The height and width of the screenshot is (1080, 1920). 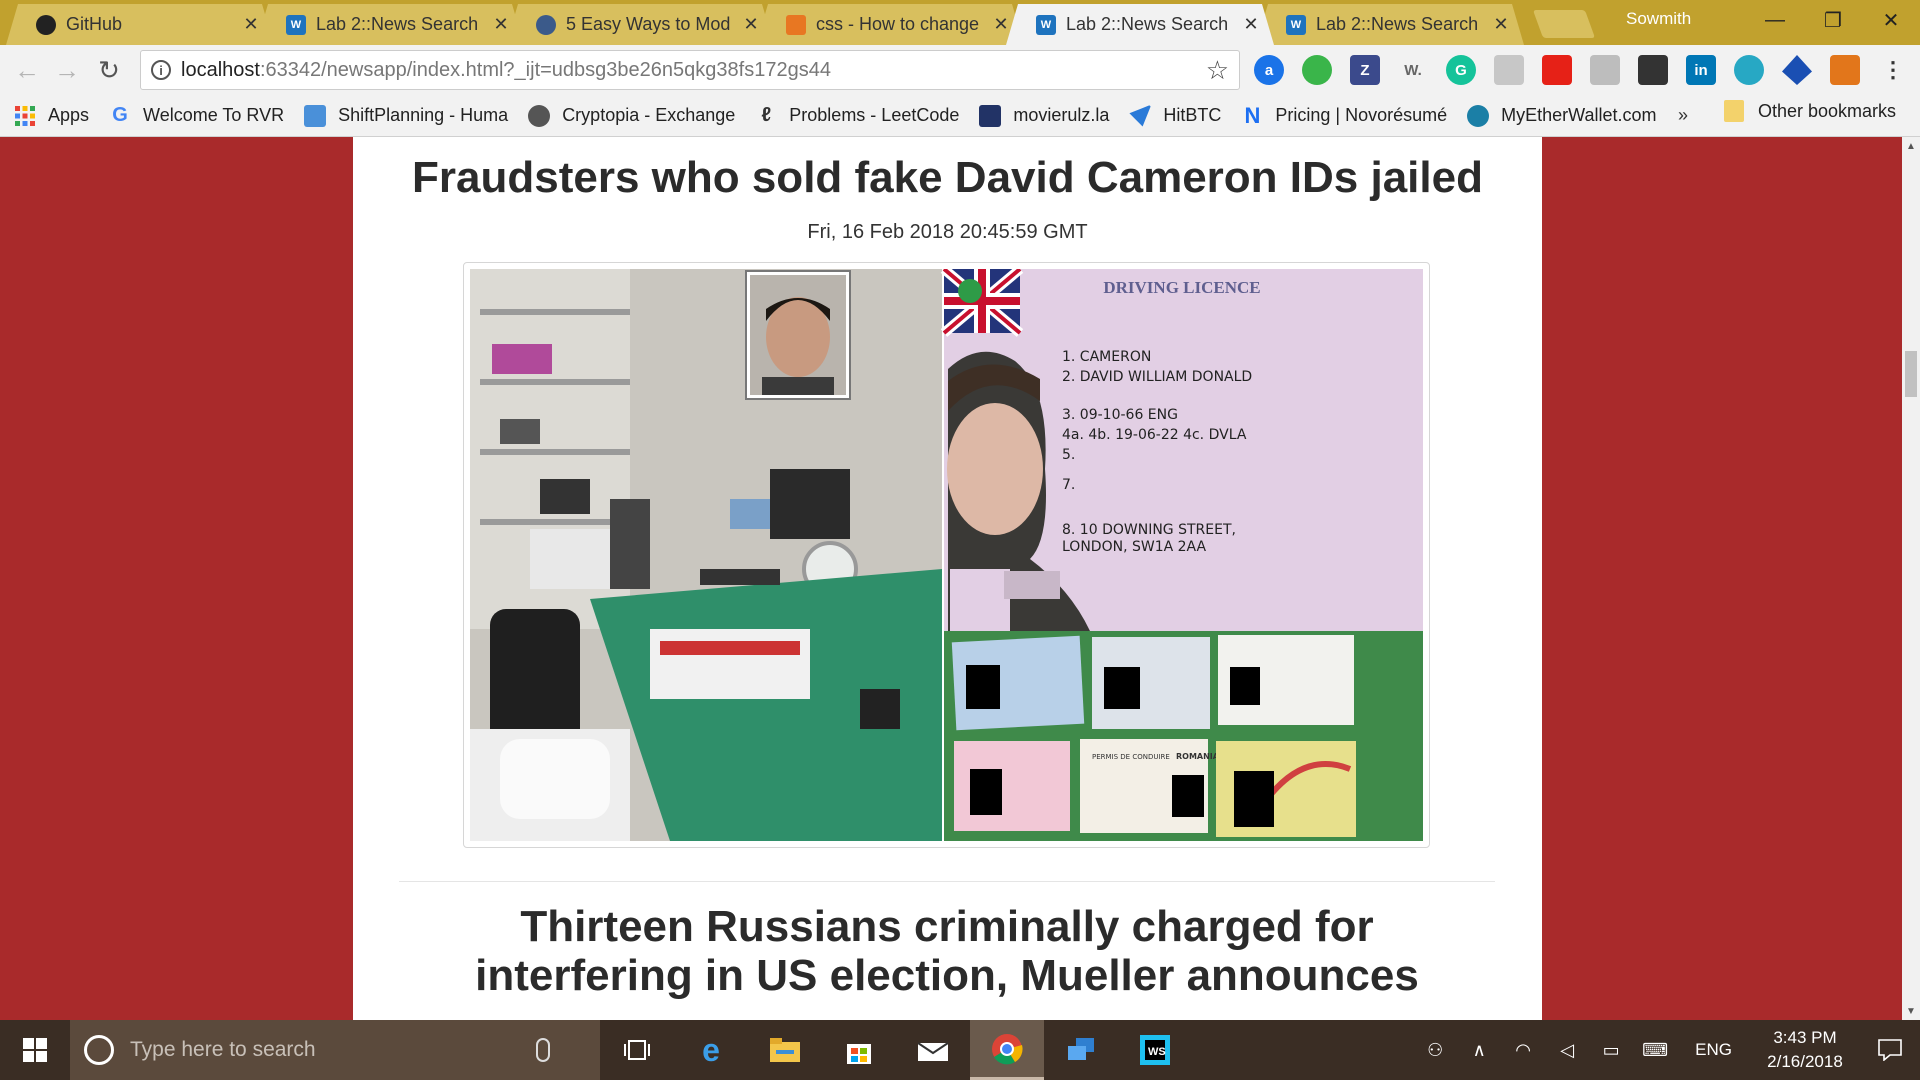 I want to click on action-center-icon, so click(x=1890, y=1050).